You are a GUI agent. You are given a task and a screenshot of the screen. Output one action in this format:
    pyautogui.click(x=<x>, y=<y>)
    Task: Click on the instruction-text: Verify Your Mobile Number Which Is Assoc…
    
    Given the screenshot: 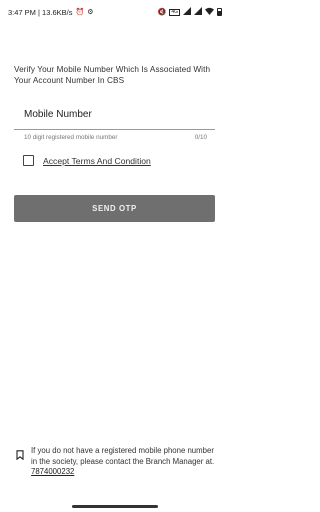 What is the action you would take?
    pyautogui.click(x=112, y=75)
    